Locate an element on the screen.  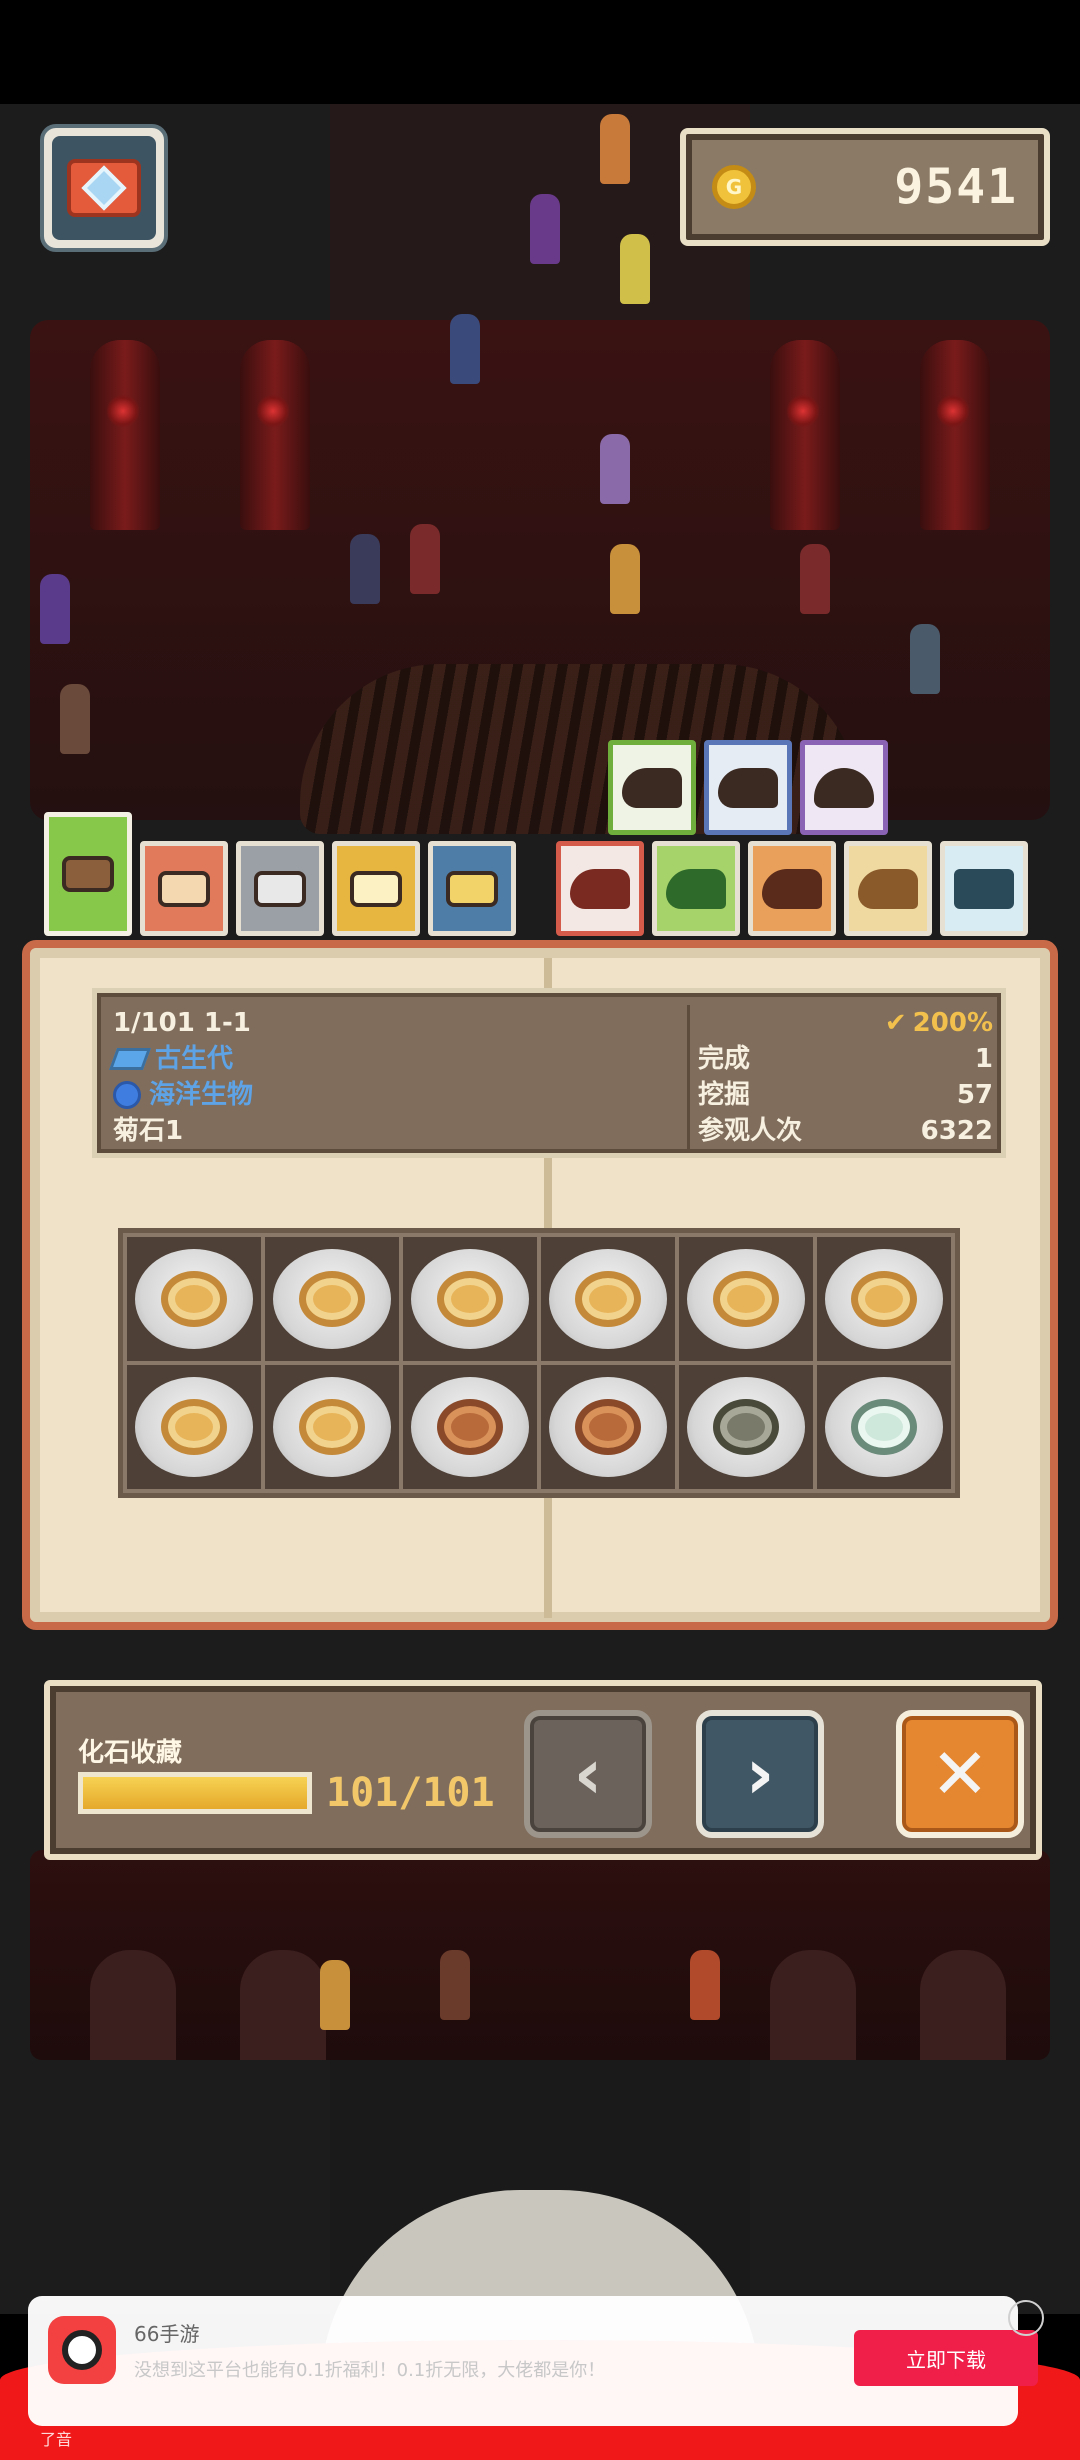
tab-crate is located at coordinates (88, 874).